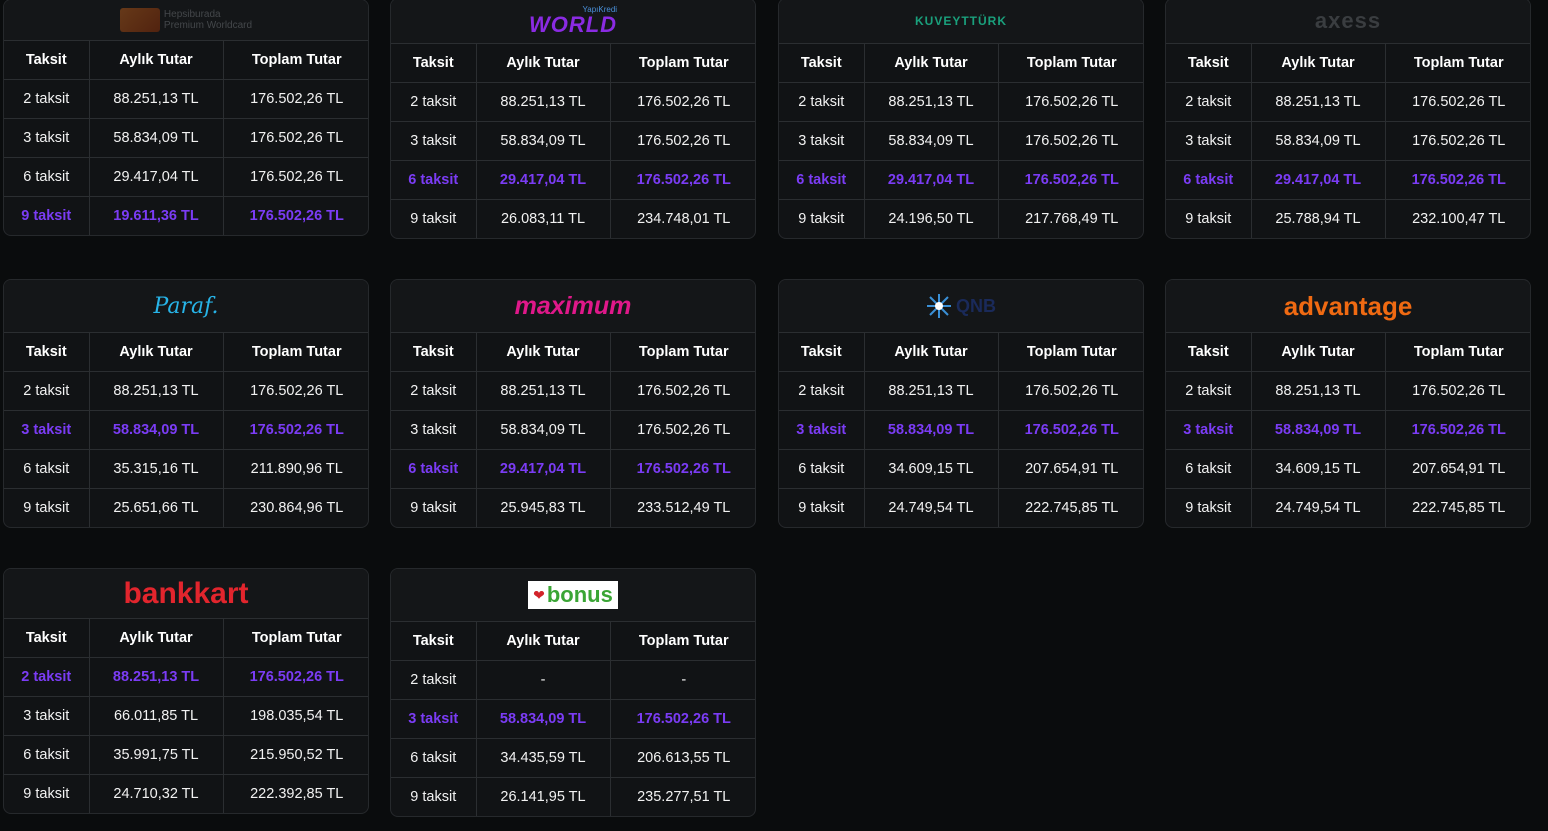 The width and height of the screenshot is (1548, 831). What do you see at coordinates (573, 796) in the screenshot?
I see `table-row: 9 taksit 26.141,95 TL 235.277,51 TL` at bounding box center [573, 796].